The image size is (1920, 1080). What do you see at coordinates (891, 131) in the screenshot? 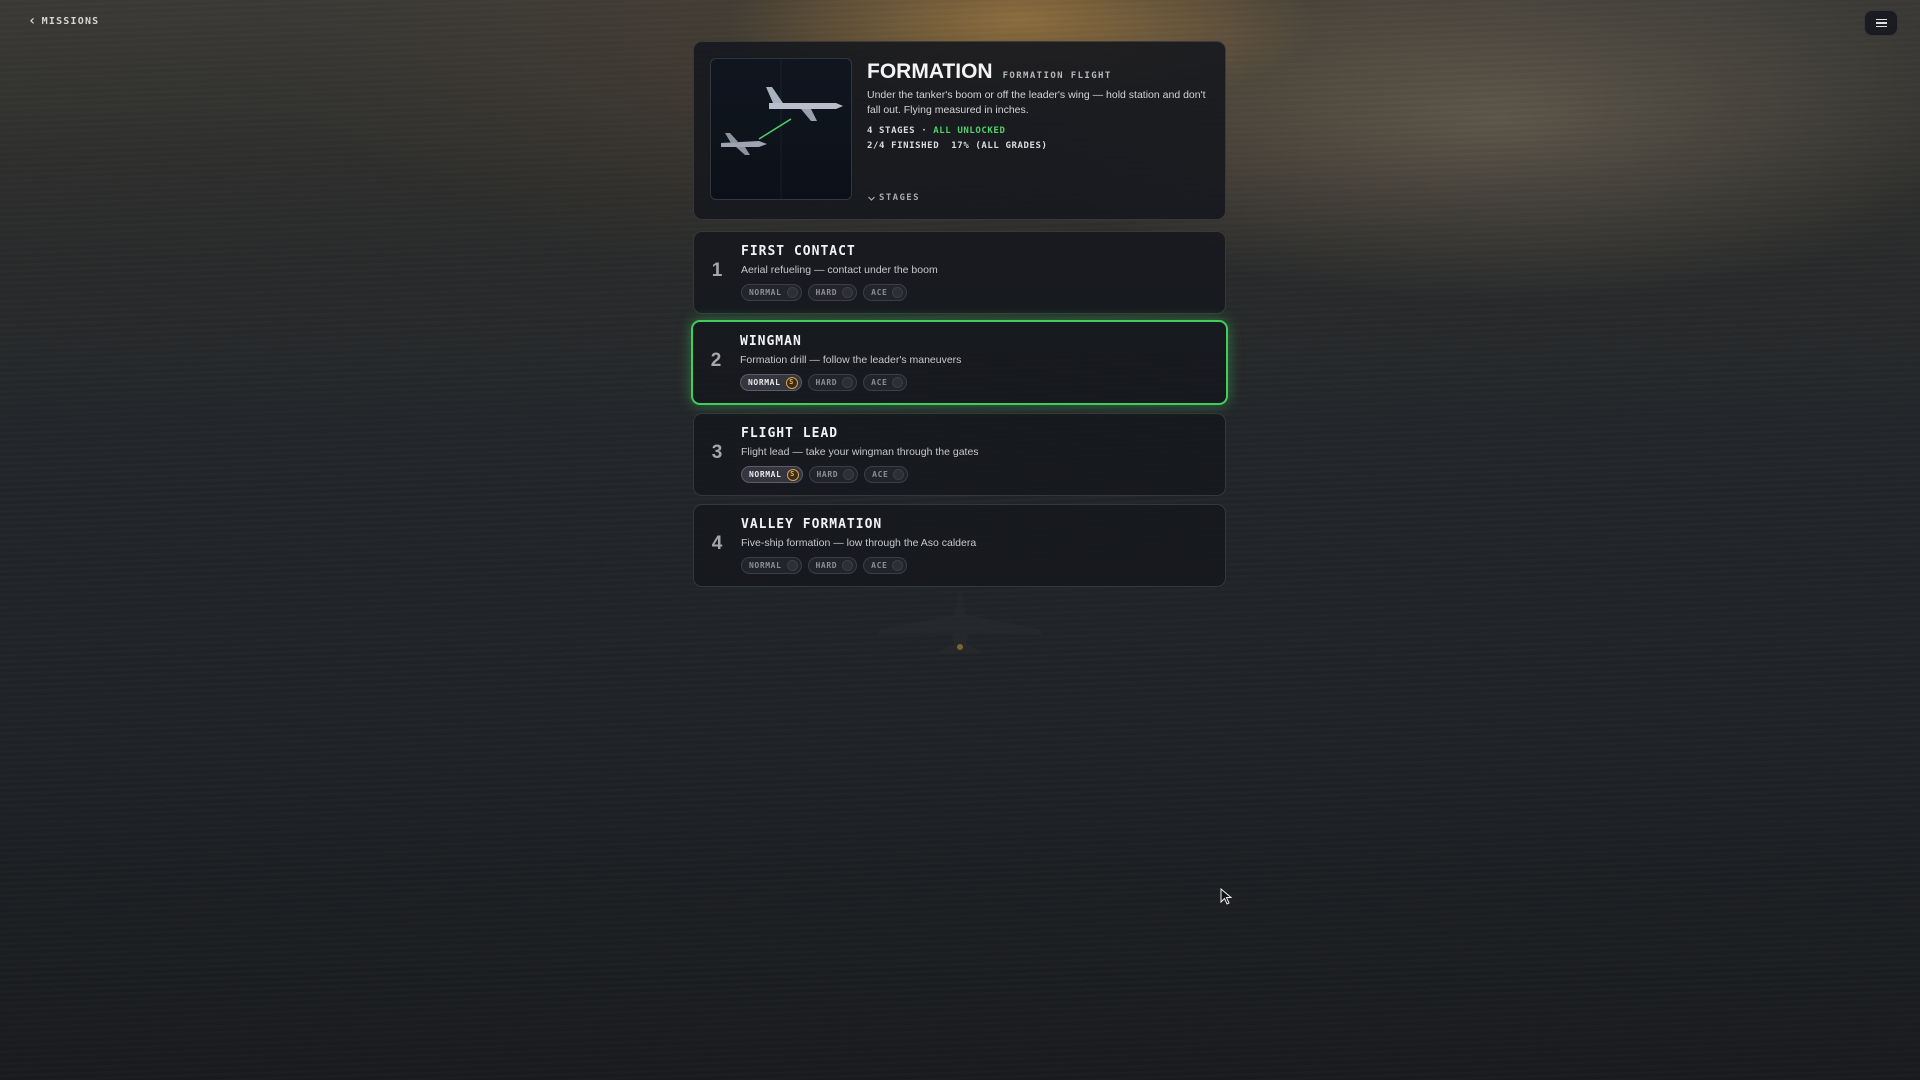
I see `stage-count: 4 STAGES` at bounding box center [891, 131].